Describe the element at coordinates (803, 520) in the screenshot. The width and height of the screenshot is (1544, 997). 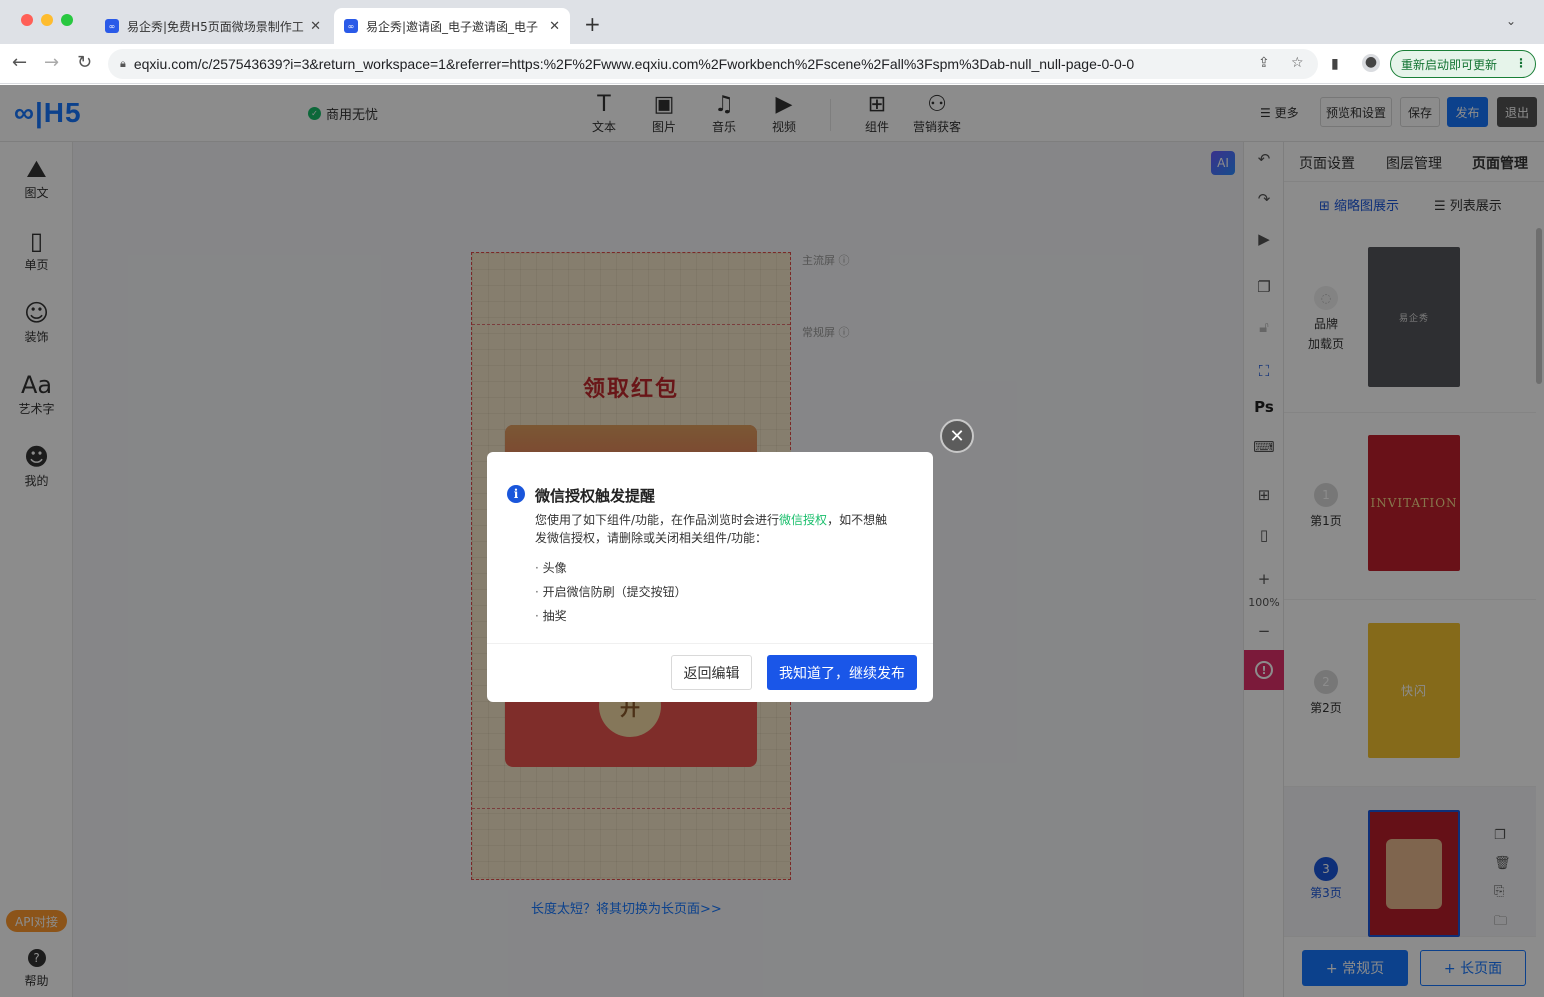
I see `wechat-auth-link: 微信授权` at that location.